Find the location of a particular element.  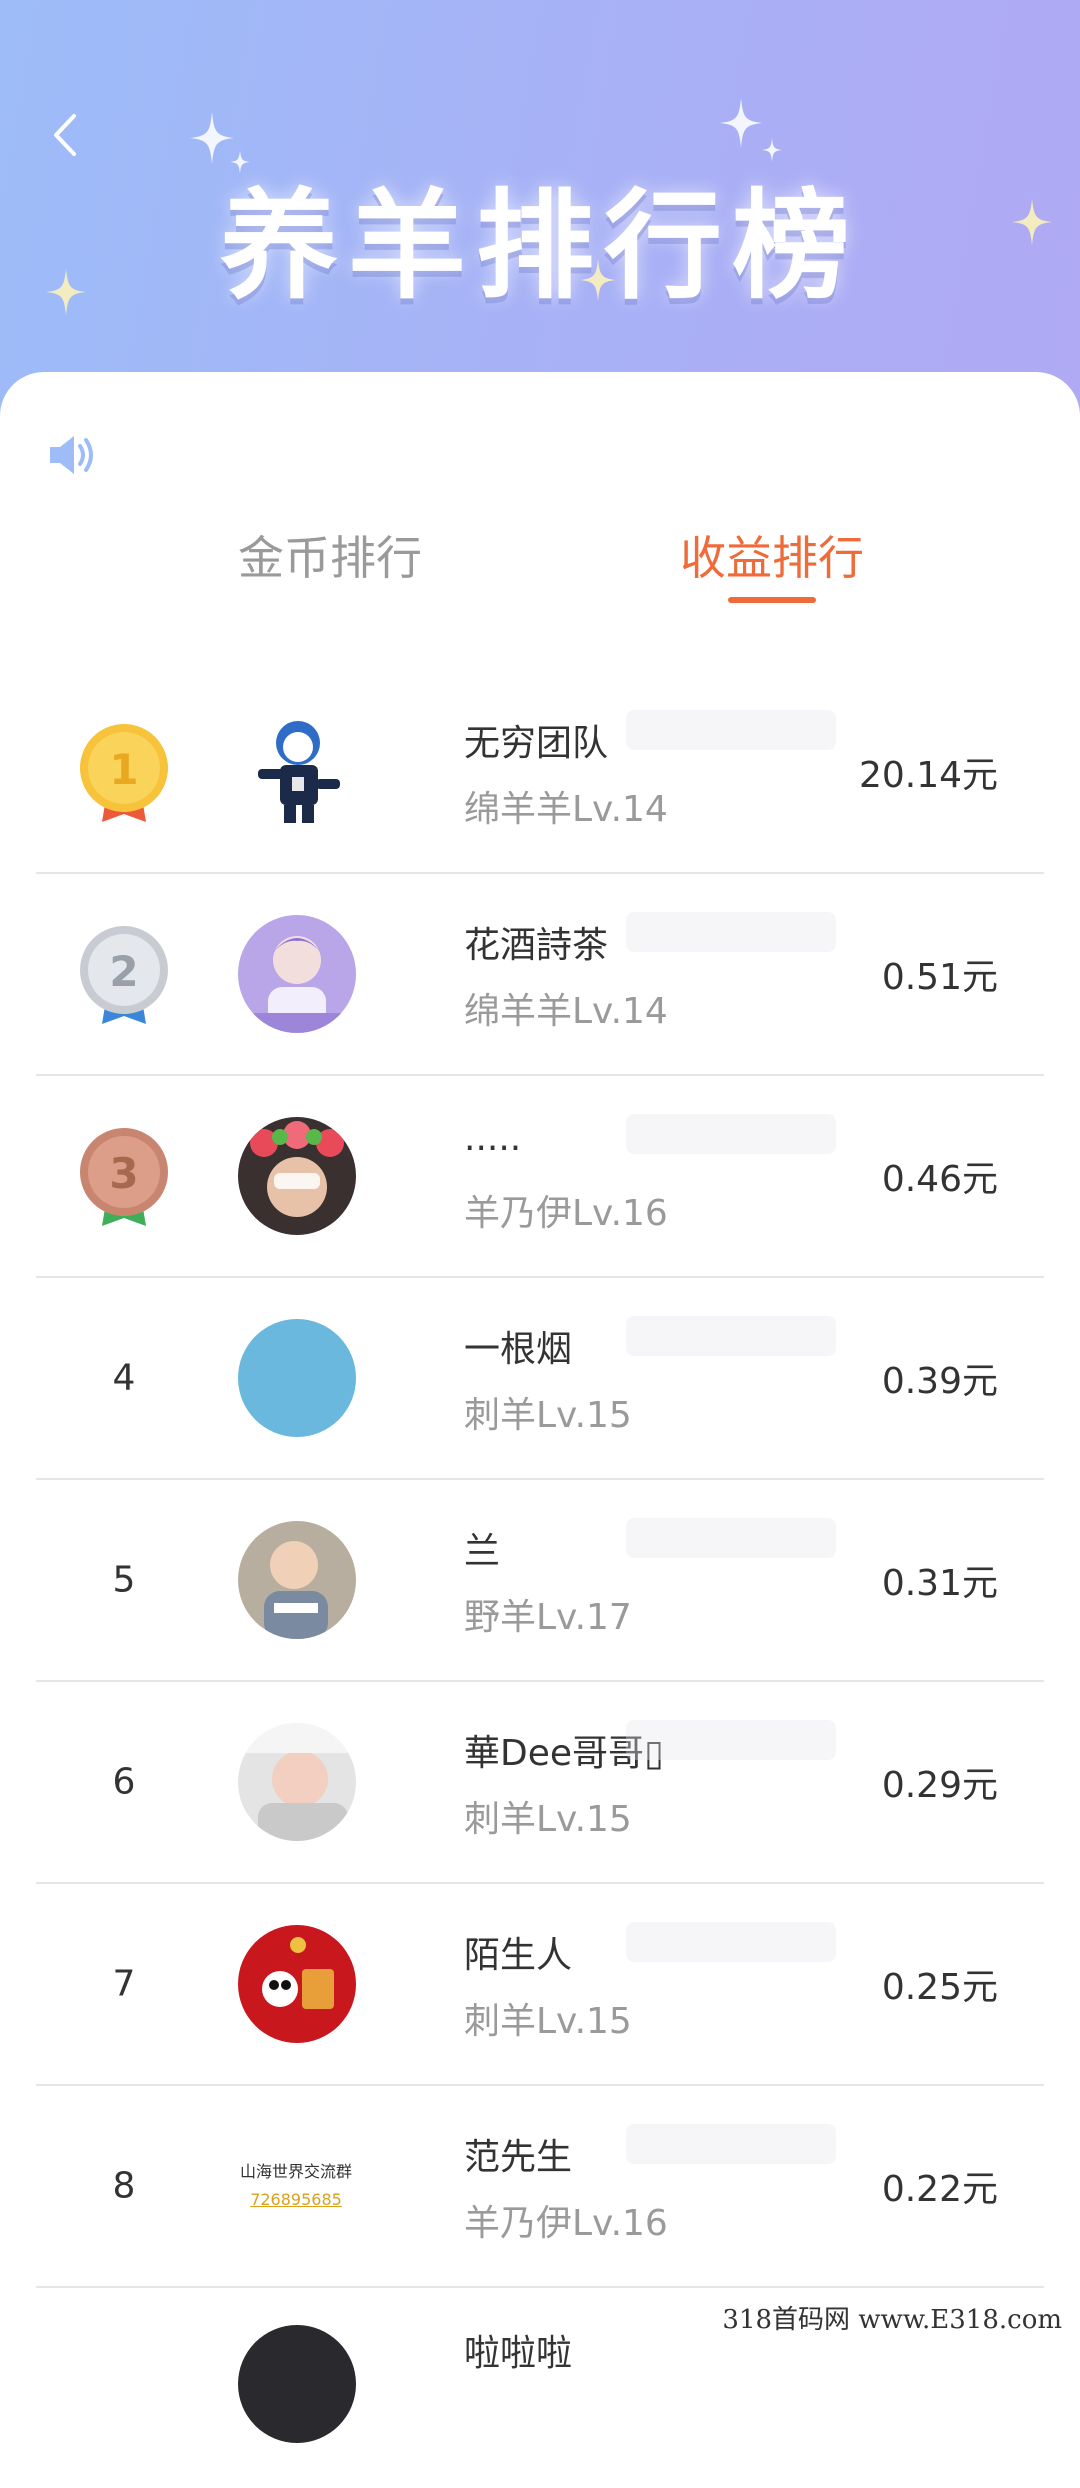

user-name: 花酒詩茶 is located at coordinates (536, 945).